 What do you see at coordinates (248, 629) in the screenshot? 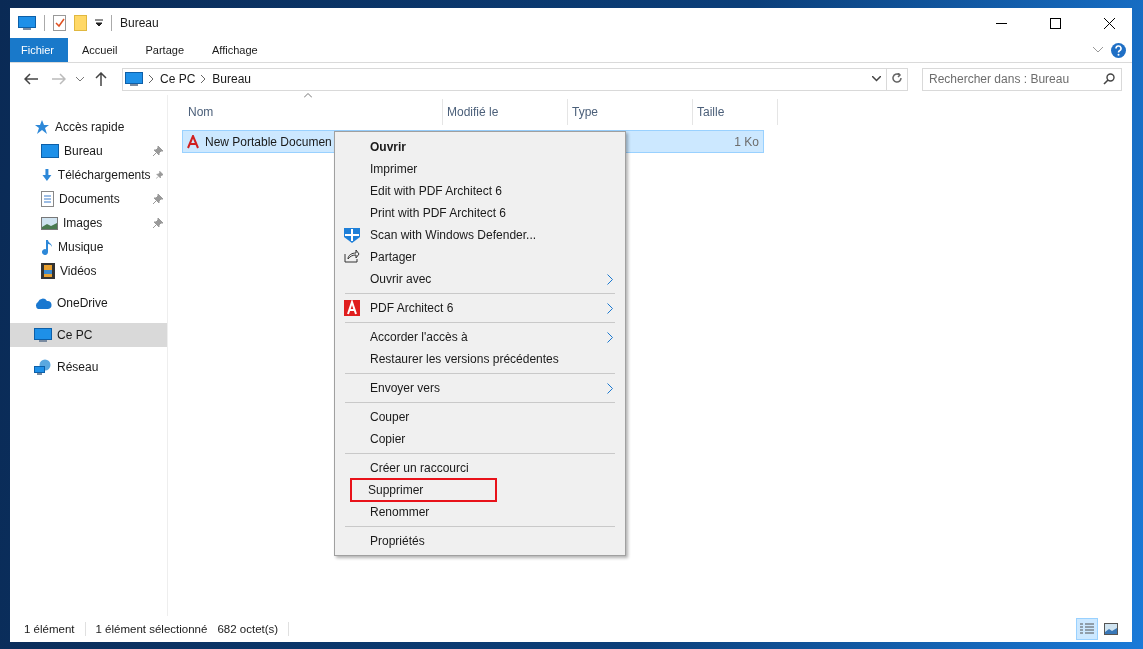
I see `selection-size: 682 octet(s)` at bounding box center [248, 629].